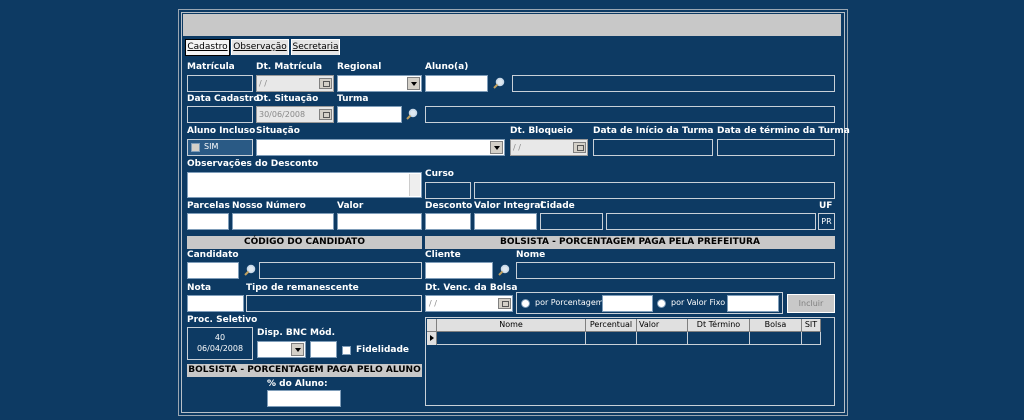  What do you see at coordinates (304, 370) in the screenshot?
I see `bolsista-aluno-header: BOLSISTA - PORCENTAGEM PAGA PELO ALUNO` at bounding box center [304, 370].